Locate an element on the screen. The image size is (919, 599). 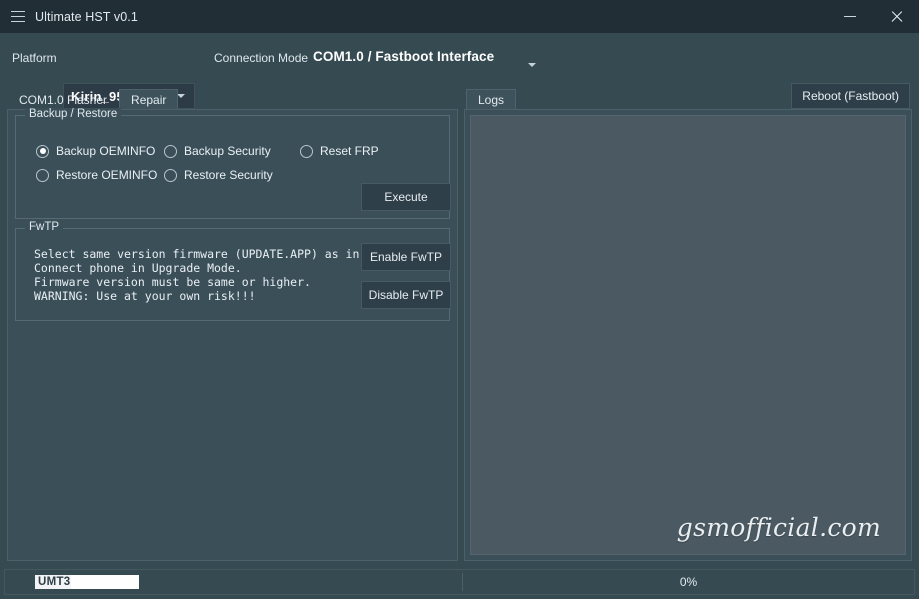
close-button is located at coordinates (896, 16).